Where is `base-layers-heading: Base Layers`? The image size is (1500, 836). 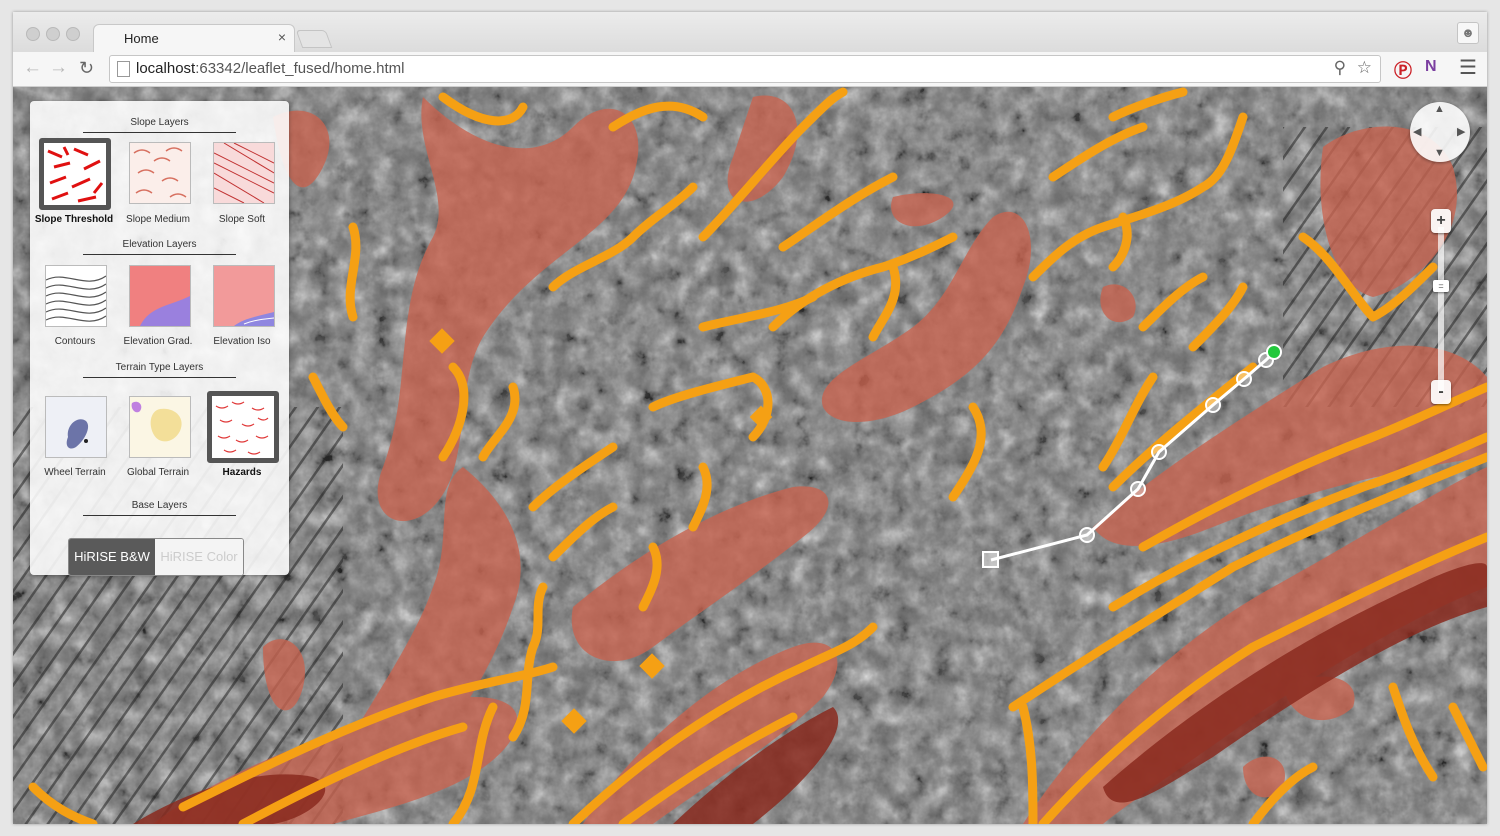
base-layers-heading: Base Layers is located at coordinates (159, 505).